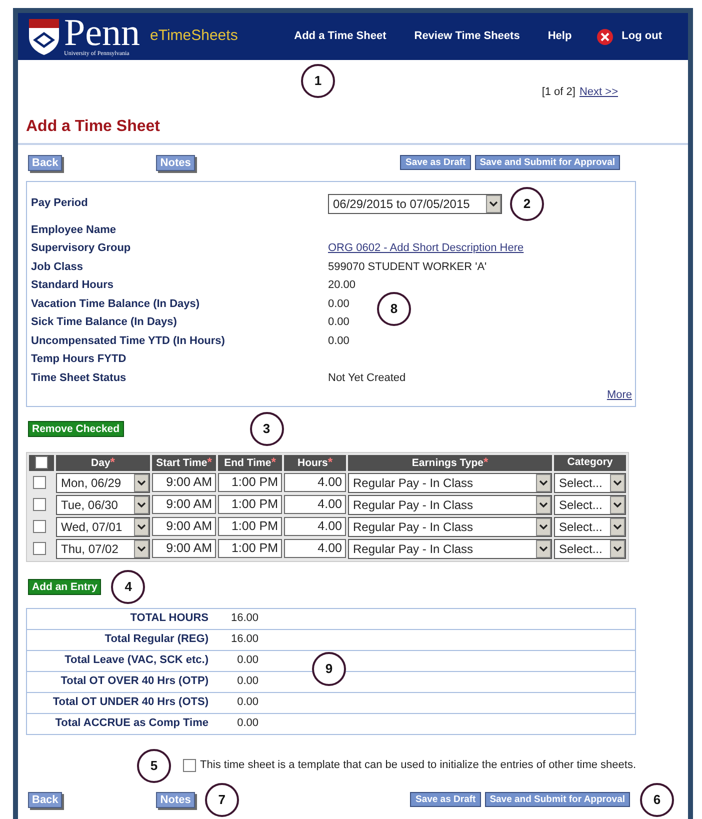 The width and height of the screenshot is (702, 819). I want to click on remove-checked-button: Remove Checked, so click(76, 428).